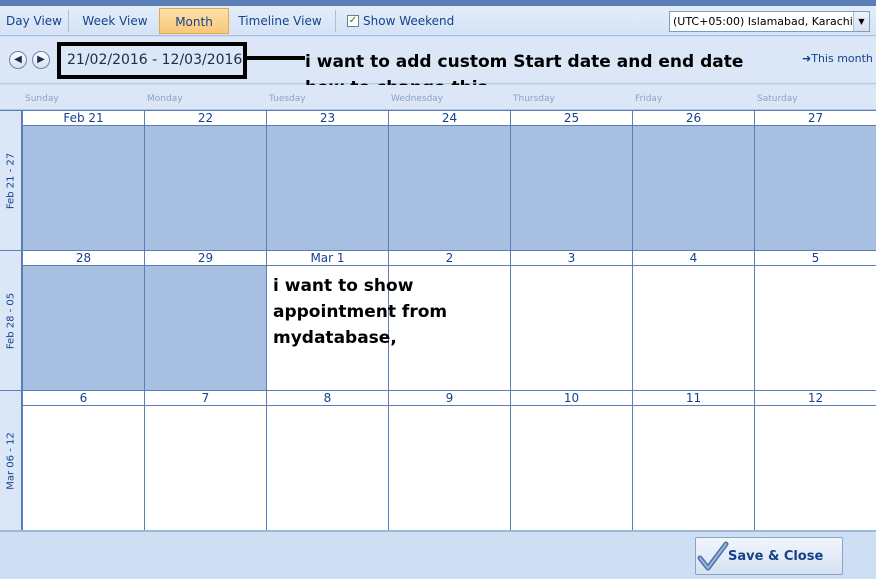  I want to click on date-range-label: 21/02/2016 - 12/03/2016, so click(155, 60).